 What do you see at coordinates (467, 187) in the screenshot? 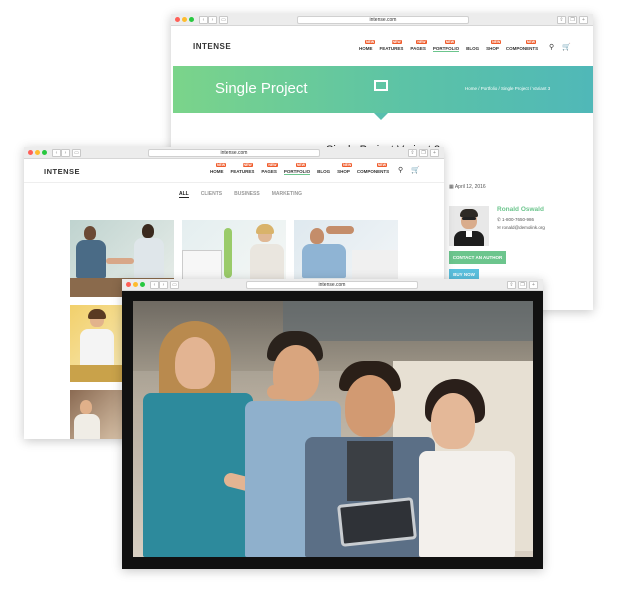
I see `date-row: ▦ April 12, 2016` at bounding box center [467, 187].